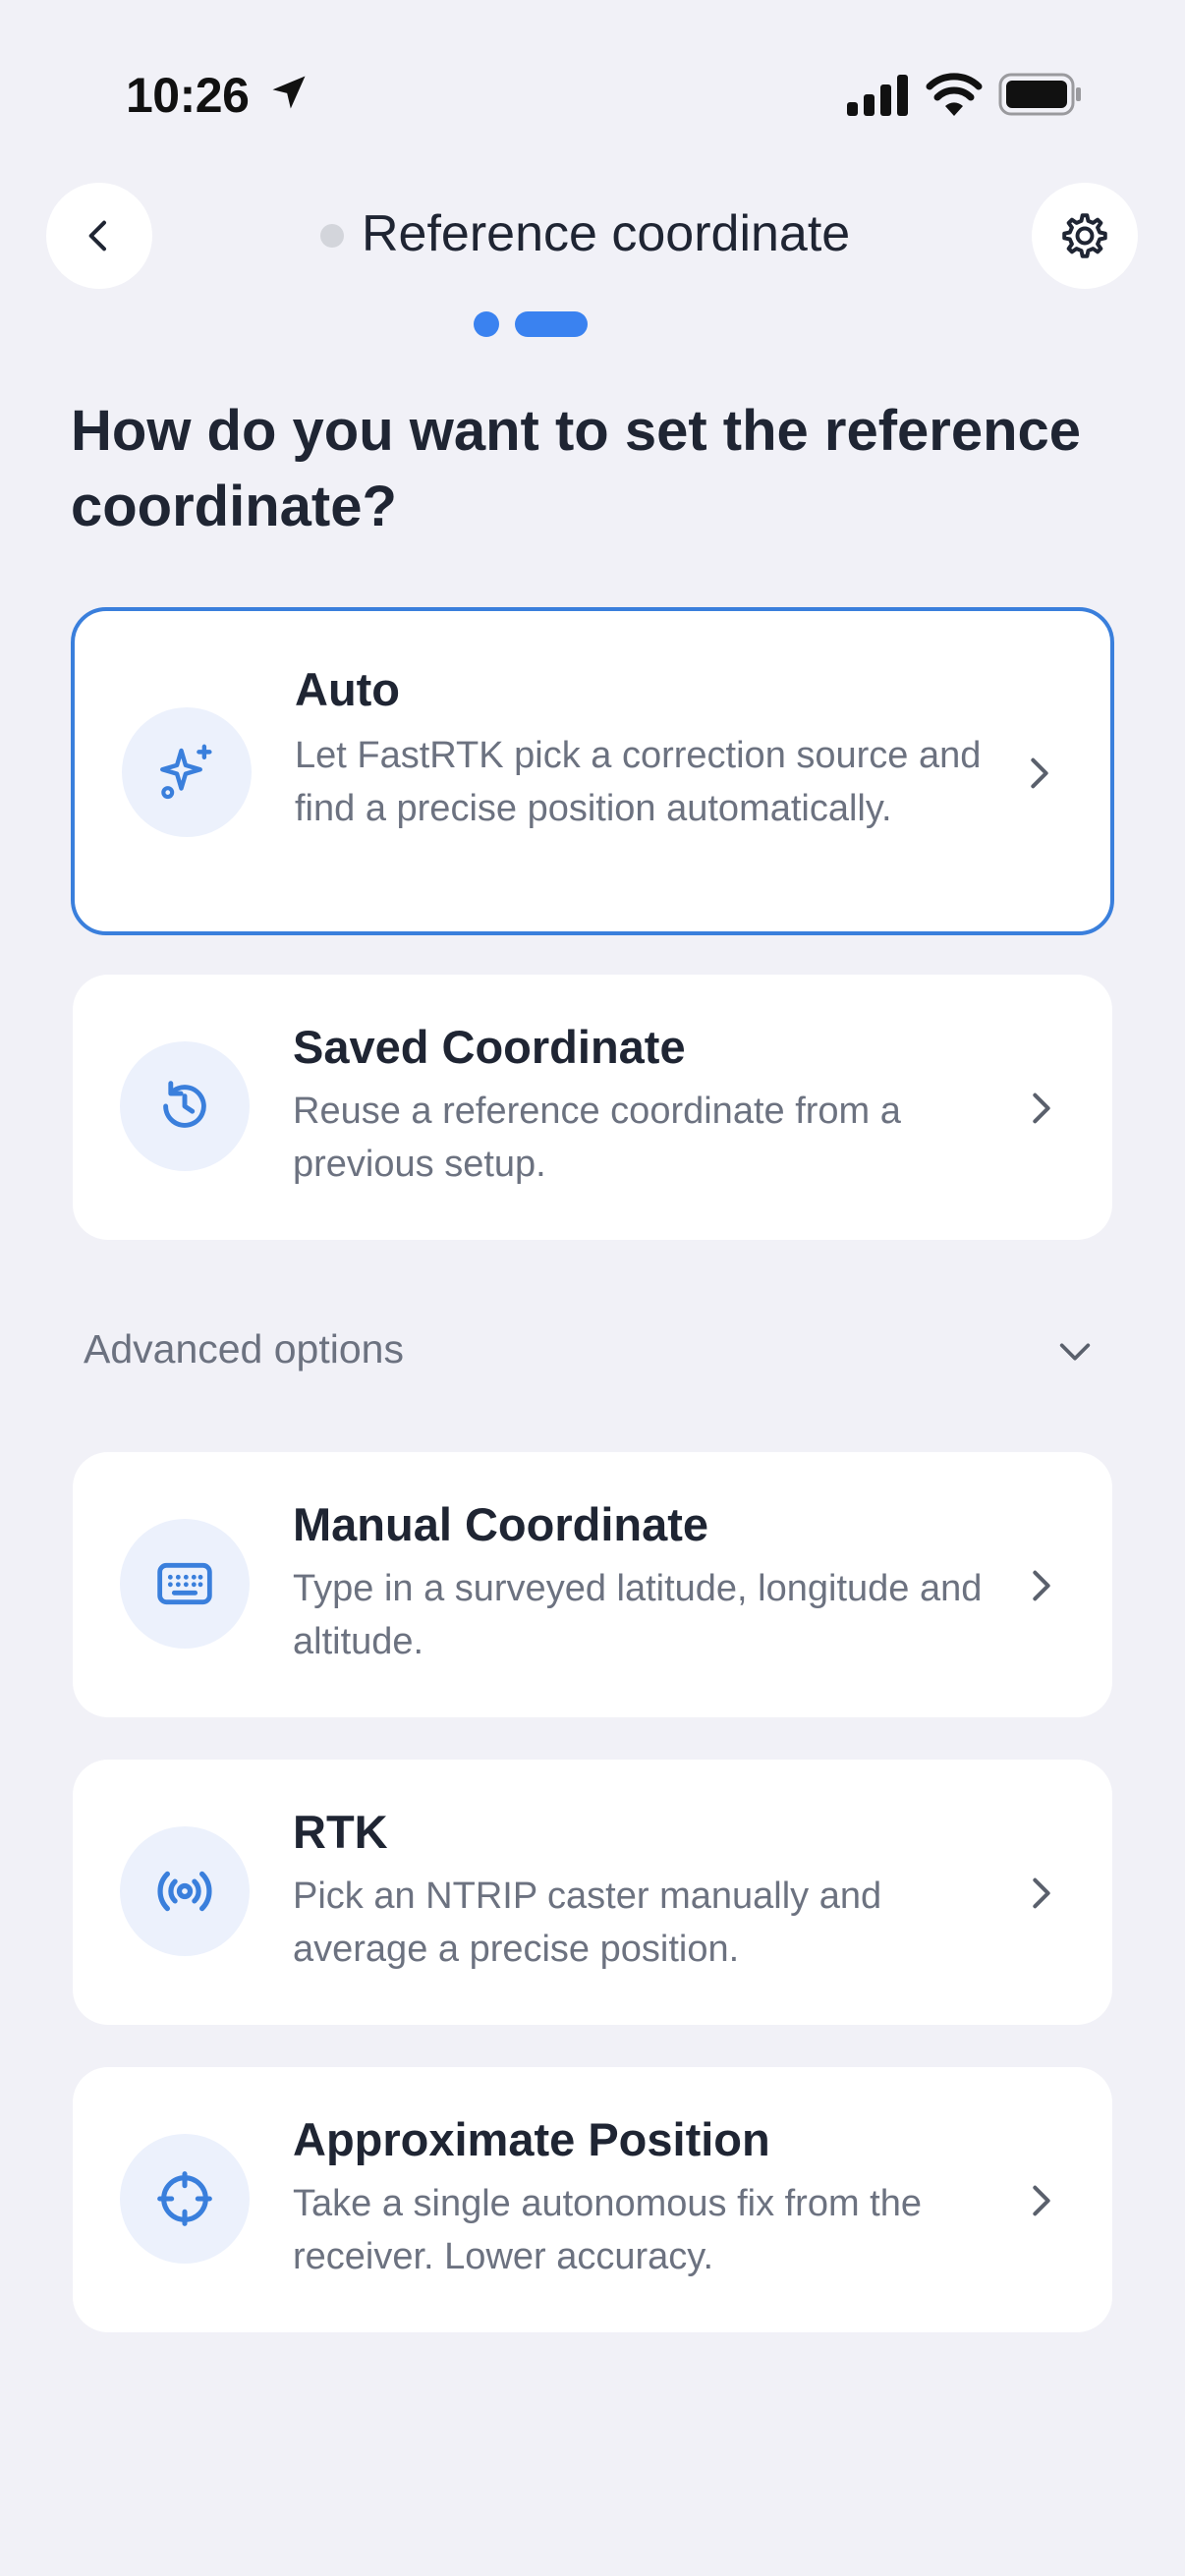  What do you see at coordinates (878, 95) in the screenshot?
I see `cellular-signal-icon` at bounding box center [878, 95].